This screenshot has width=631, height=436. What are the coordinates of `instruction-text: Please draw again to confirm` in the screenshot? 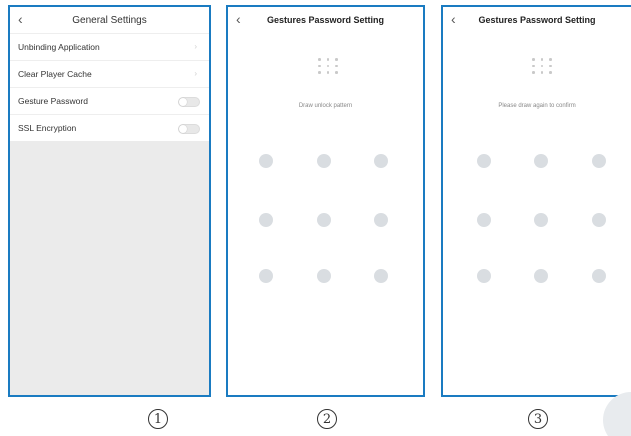 It's located at (537, 106).